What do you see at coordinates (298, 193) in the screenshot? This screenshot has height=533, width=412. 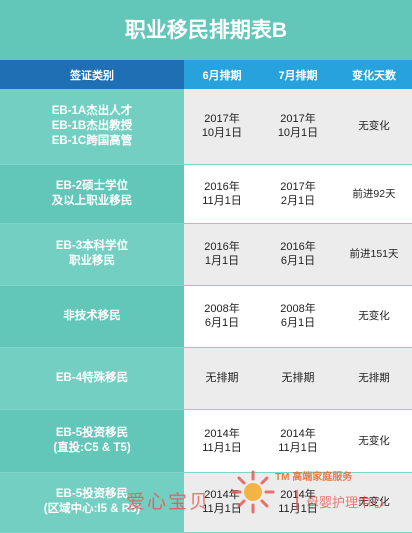 I see `row-july-cell: 2017年 2月1日` at bounding box center [298, 193].